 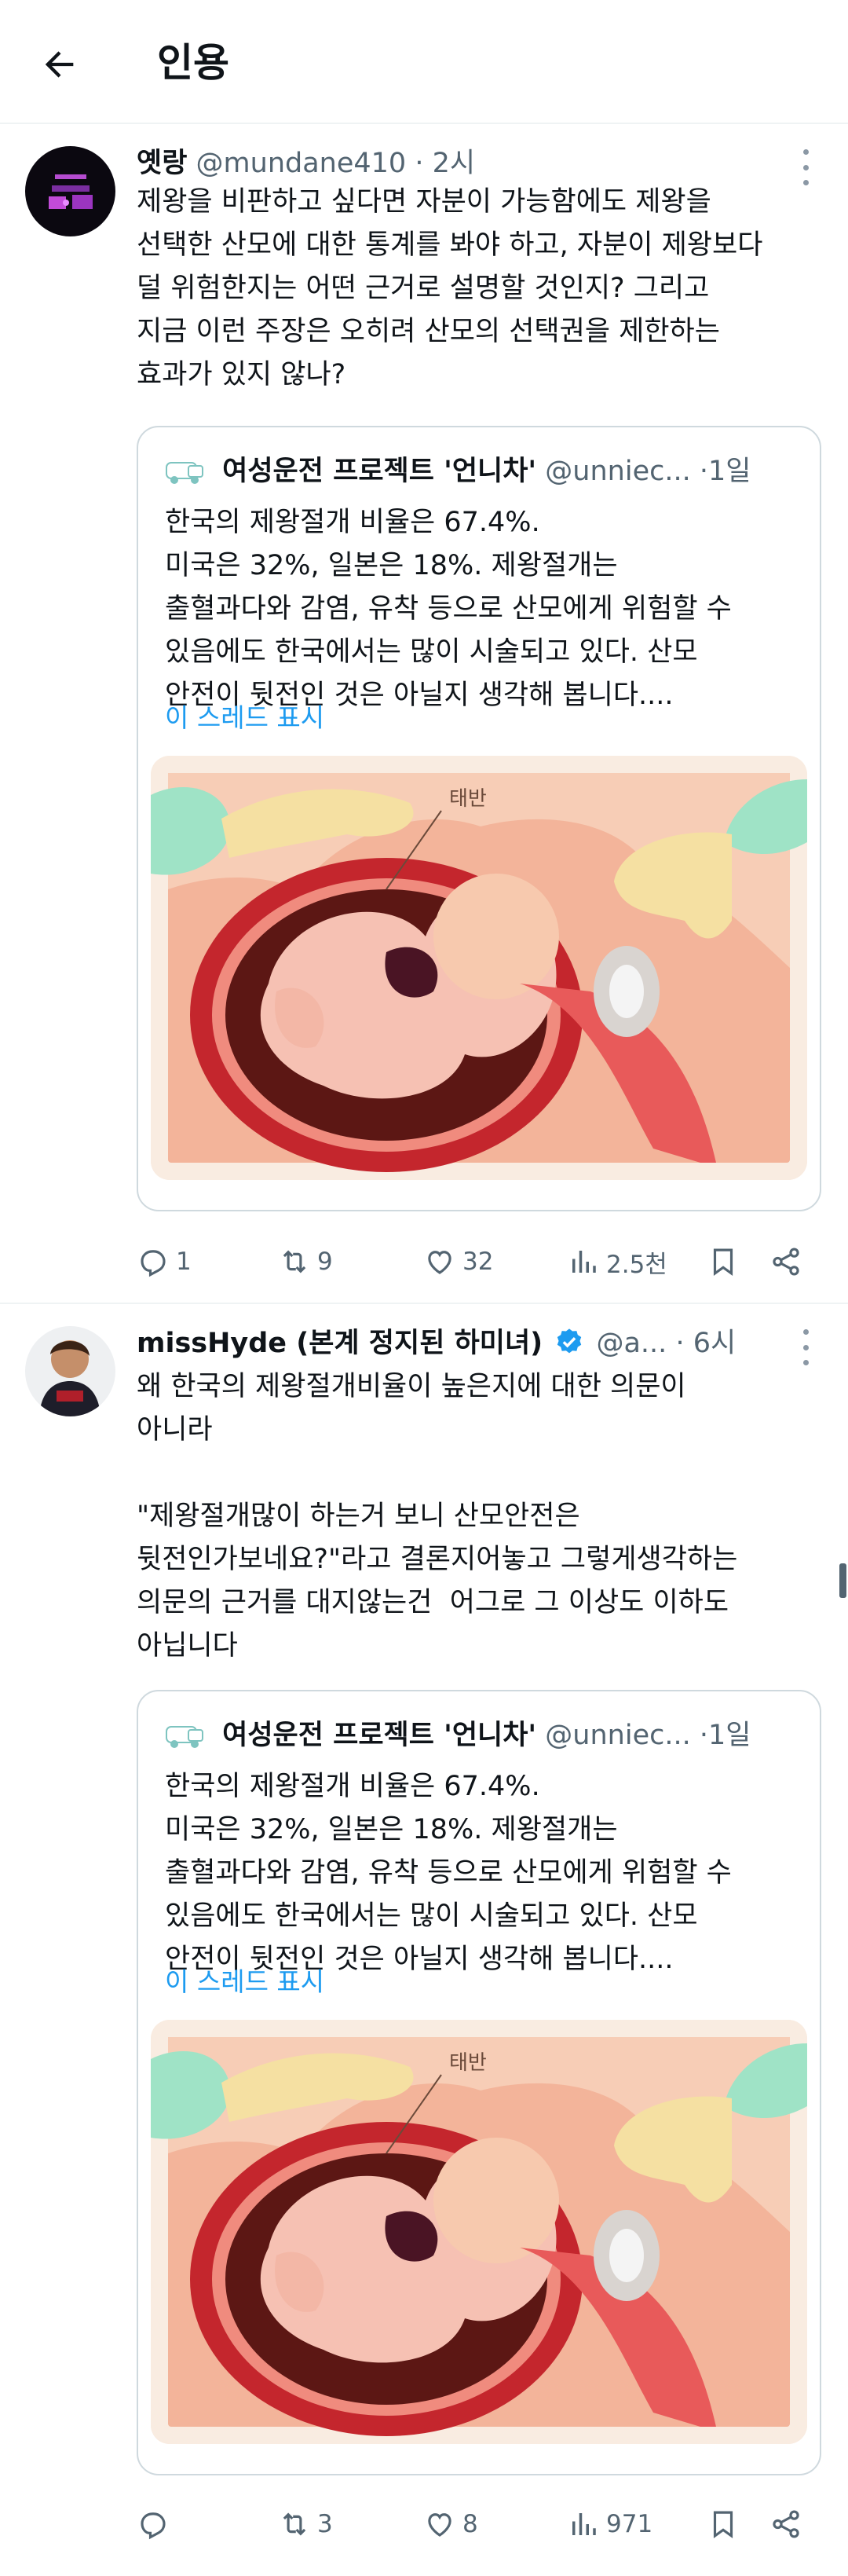 I want to click on page-title: 인용, so click(x=193, y=63).